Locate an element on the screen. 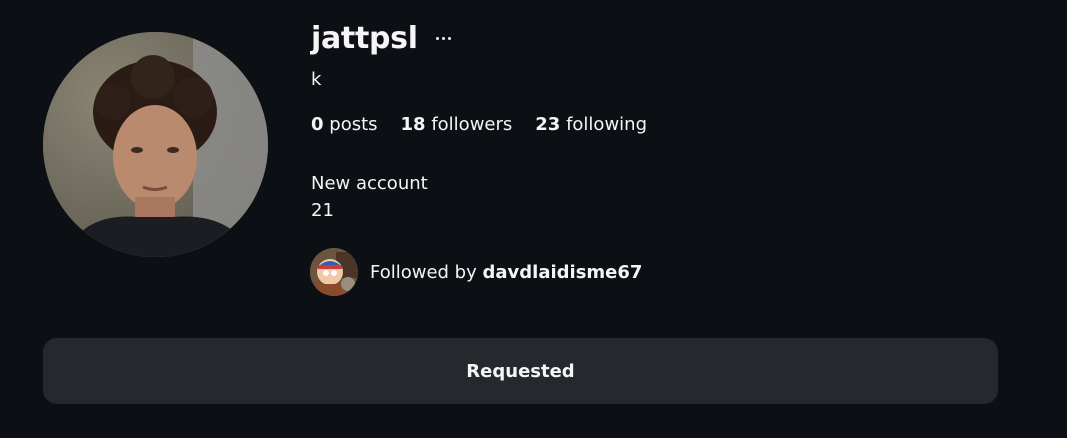 This screenshot has height=438, width=1067. requested-button: Requested is located at coordinates (520, 371).